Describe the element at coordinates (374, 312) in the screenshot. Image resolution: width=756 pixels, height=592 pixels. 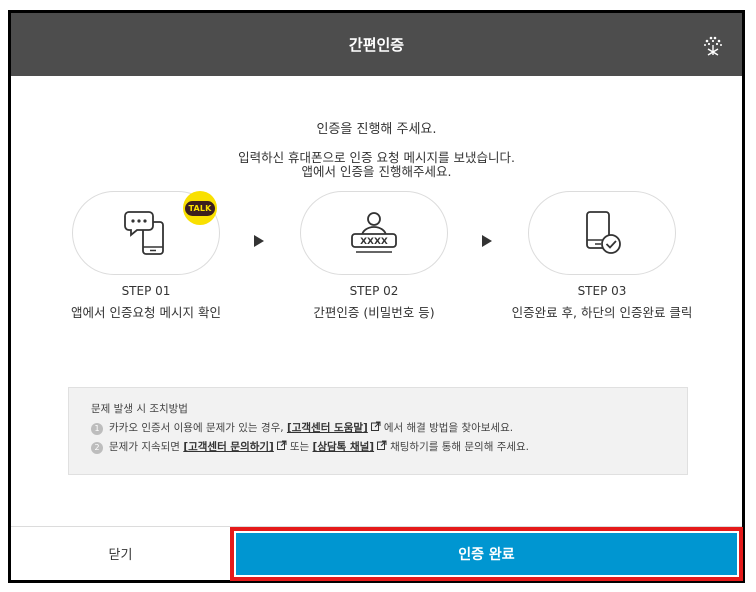
I see `step-description: 간편인증 (비밀번호 등)` at that location.